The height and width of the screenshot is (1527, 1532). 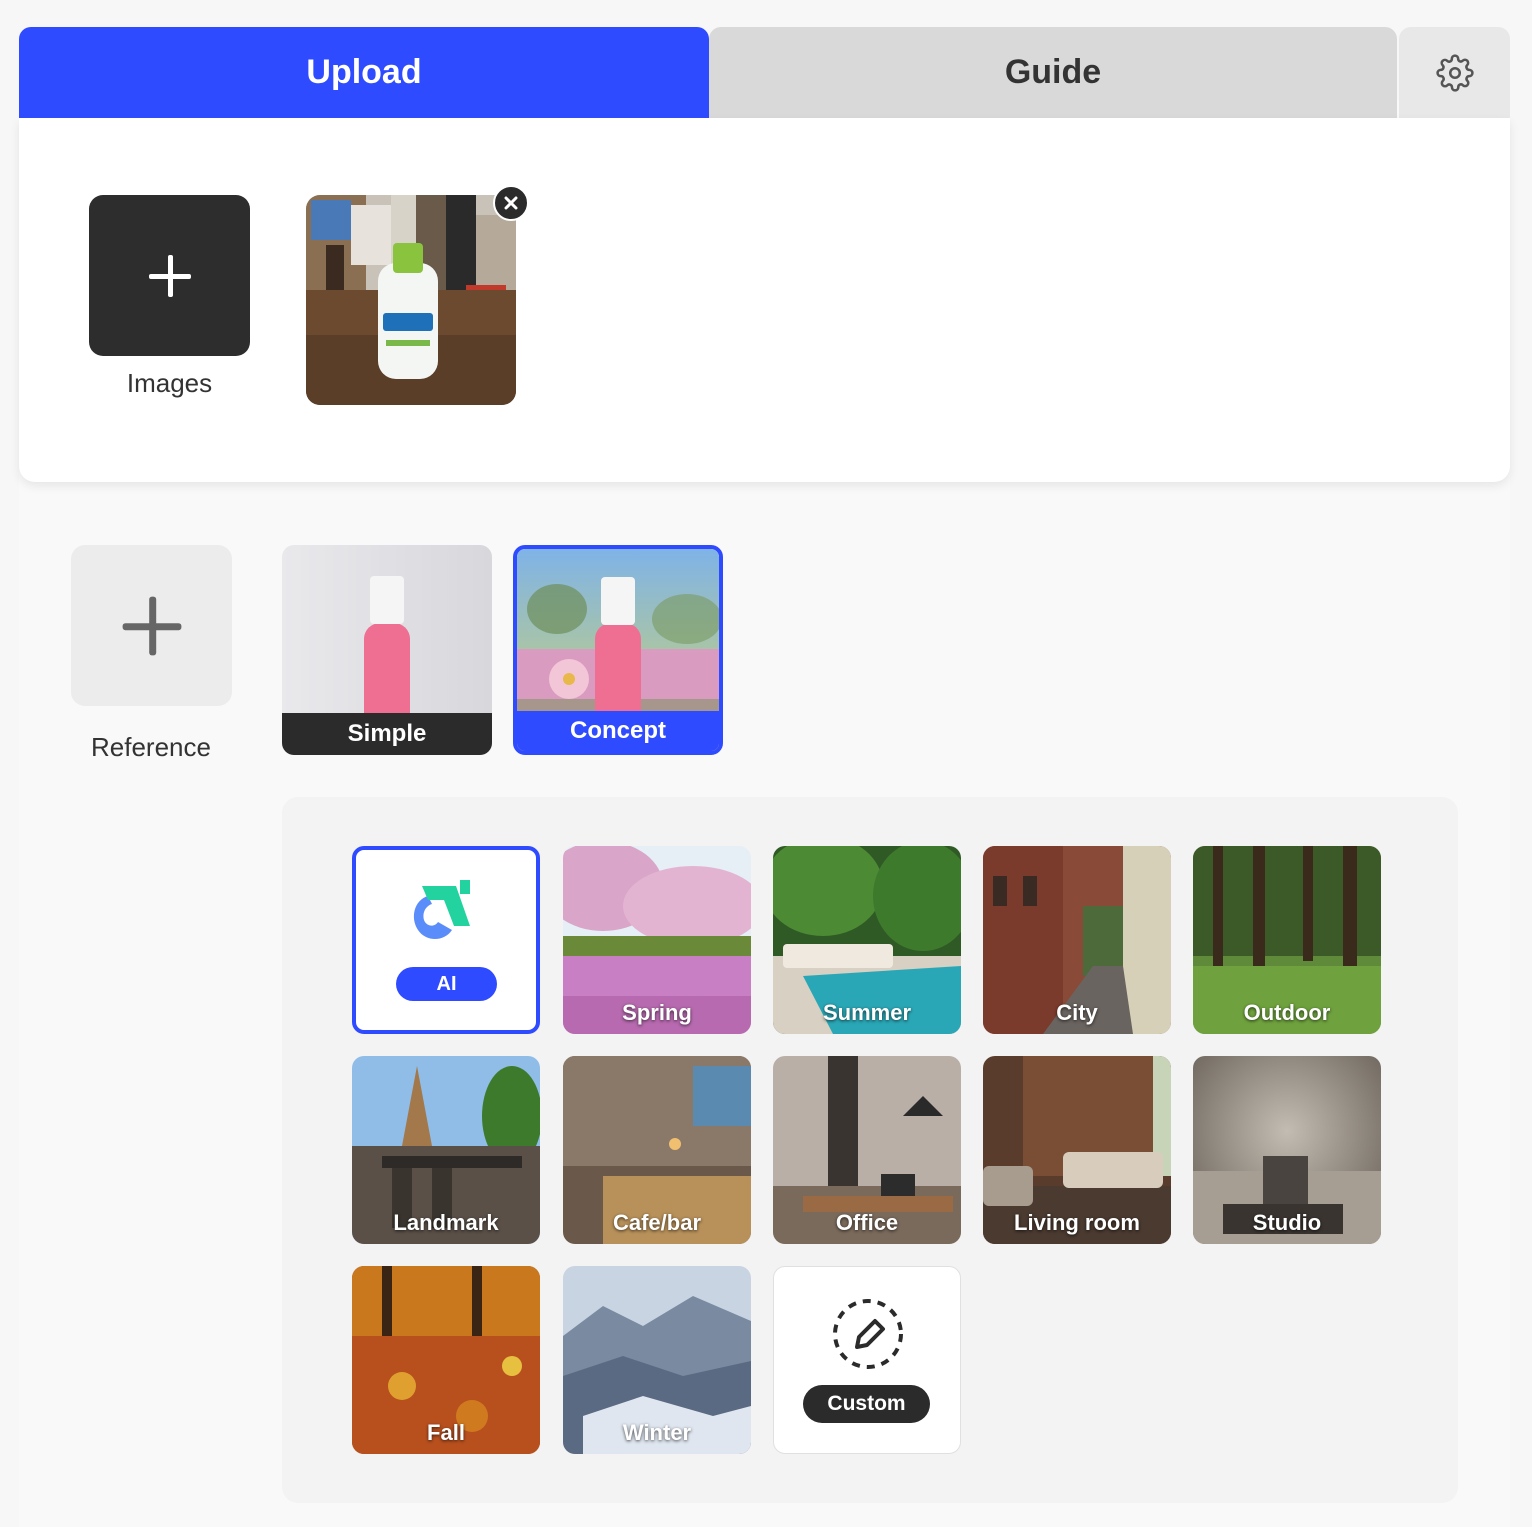 I want to click on edit-pencil-icon, so click(x=868, y=1334).